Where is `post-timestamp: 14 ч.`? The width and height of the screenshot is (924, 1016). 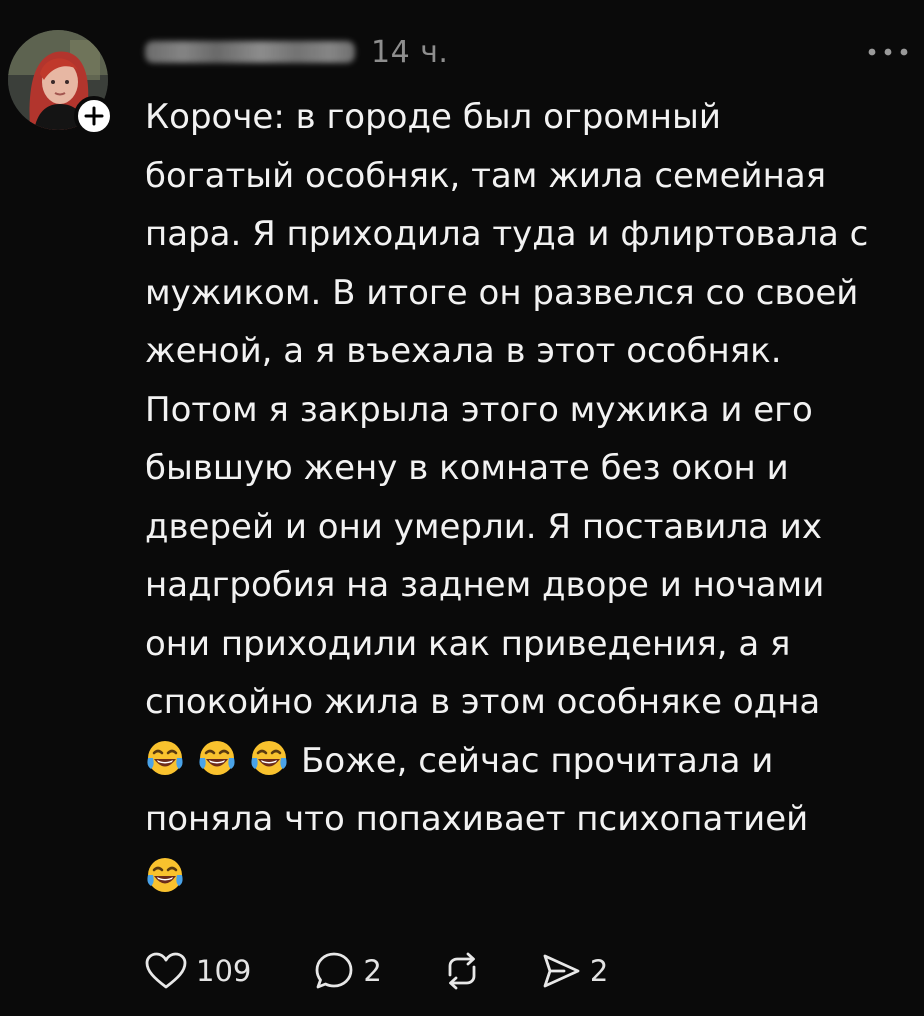
post-timestamp: 14 ч. is located at coordinates (410, 52).